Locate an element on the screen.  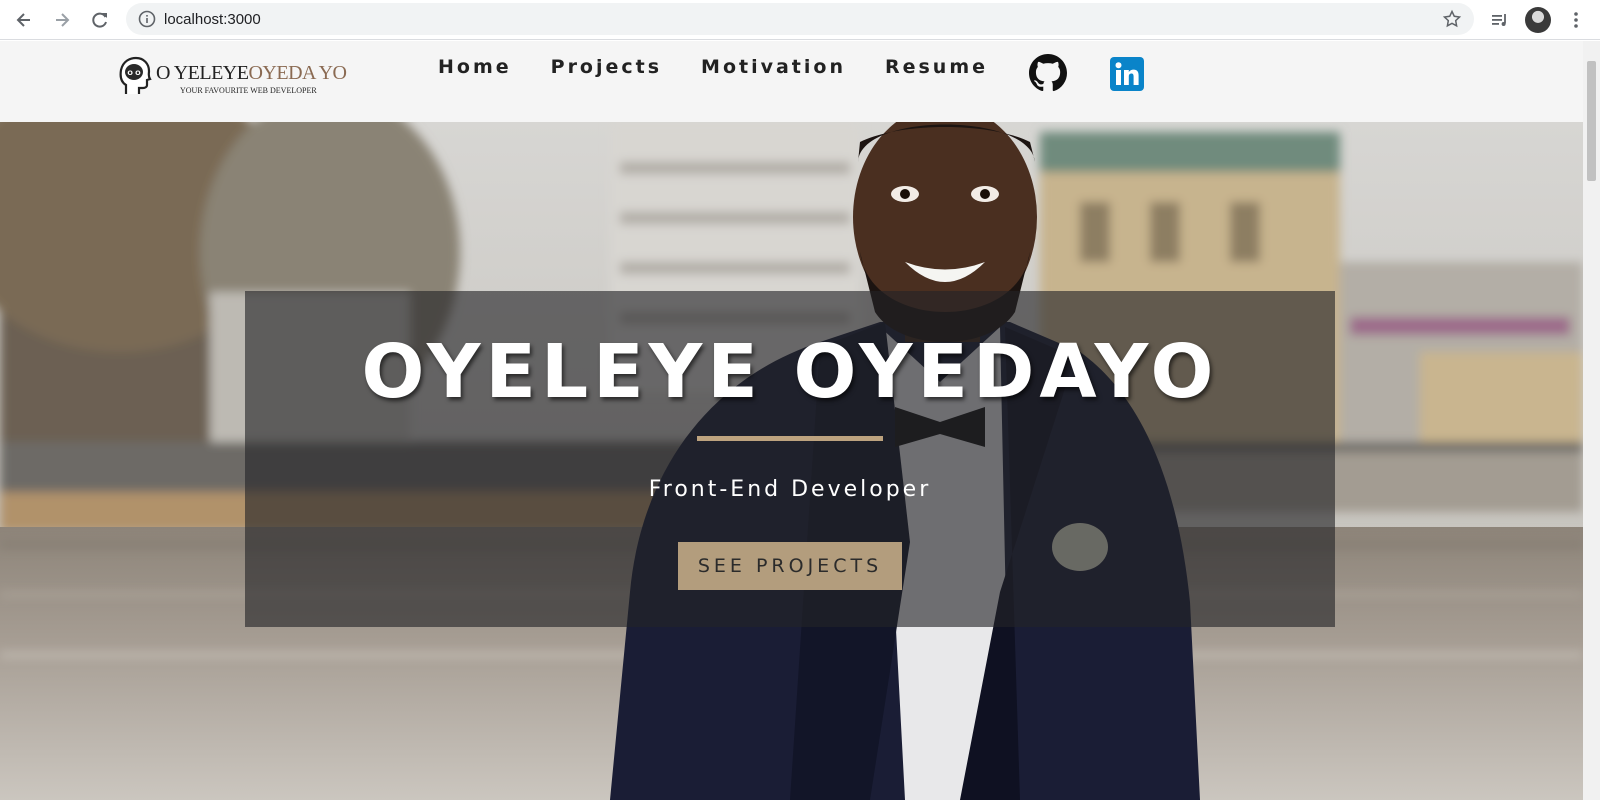
hero-divider is located at coordinates (790, 438).